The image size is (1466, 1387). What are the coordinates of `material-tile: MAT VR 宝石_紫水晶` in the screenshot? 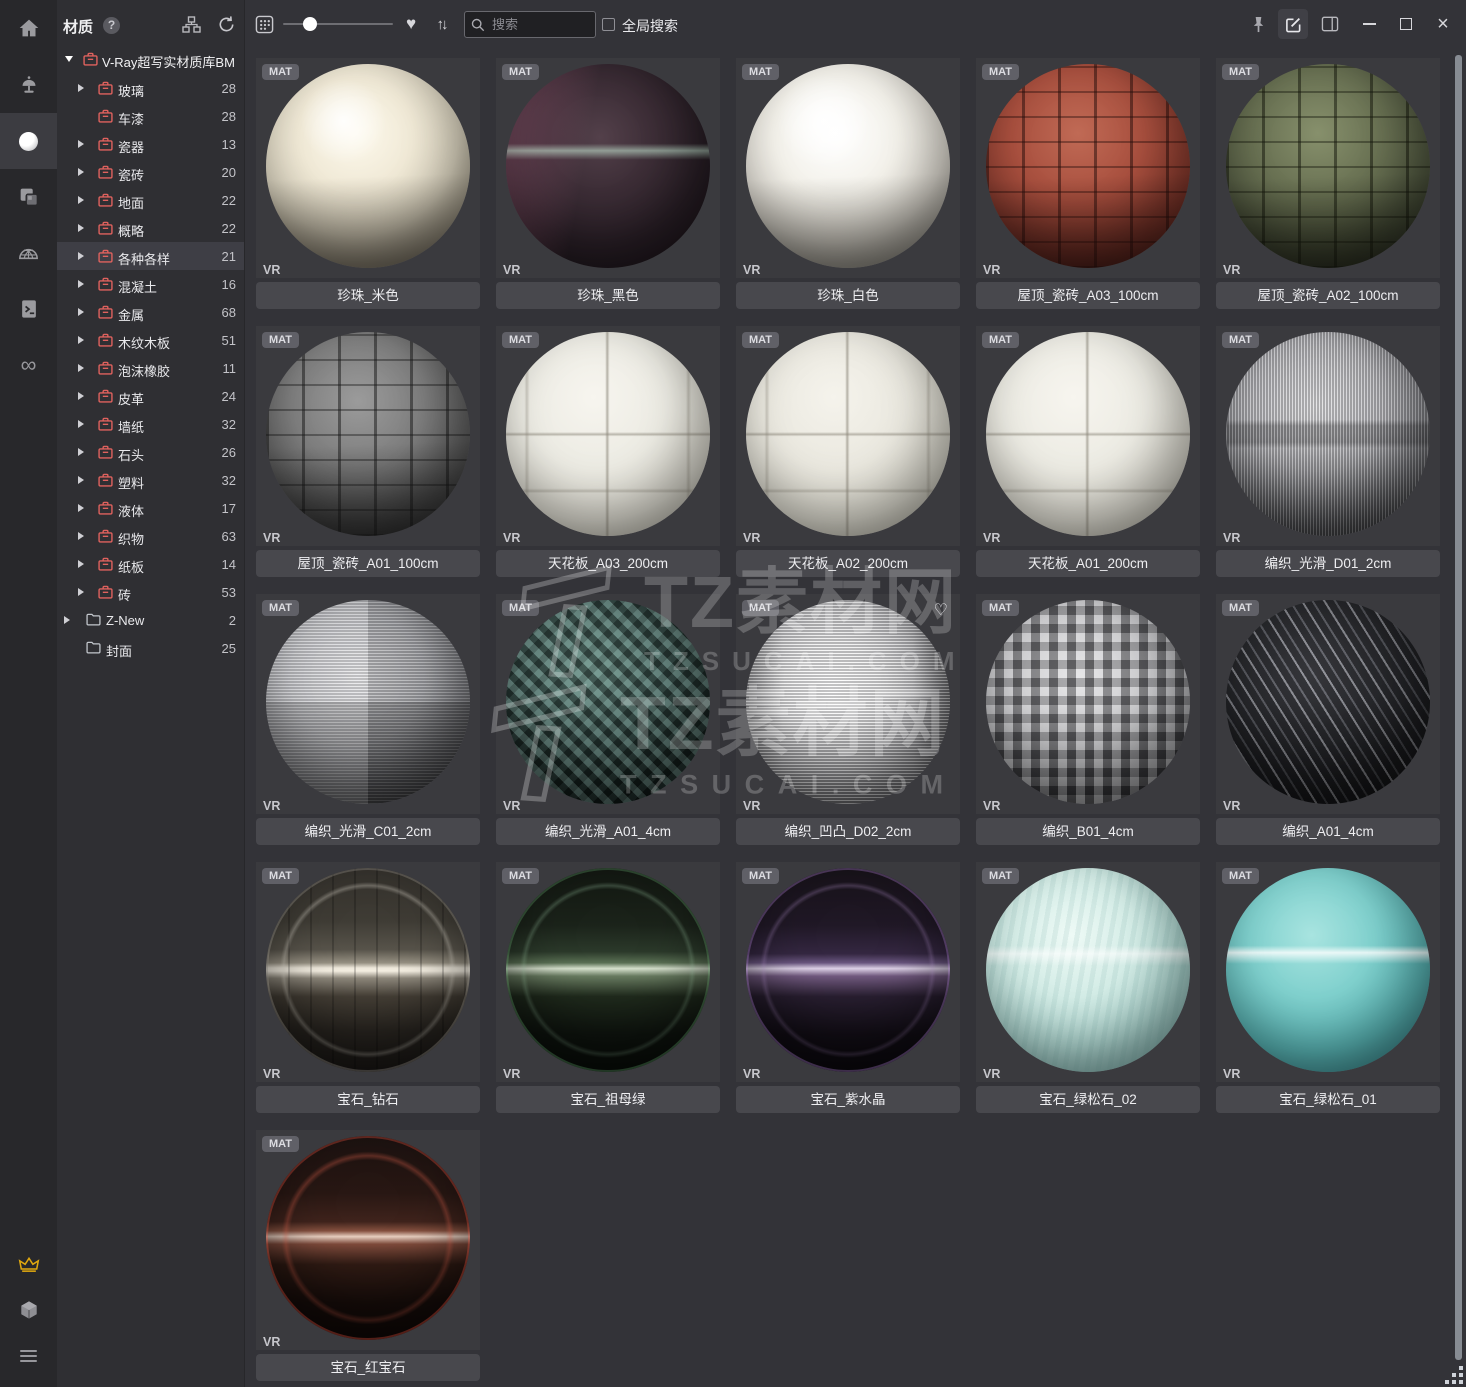 It's located at (848, 987).